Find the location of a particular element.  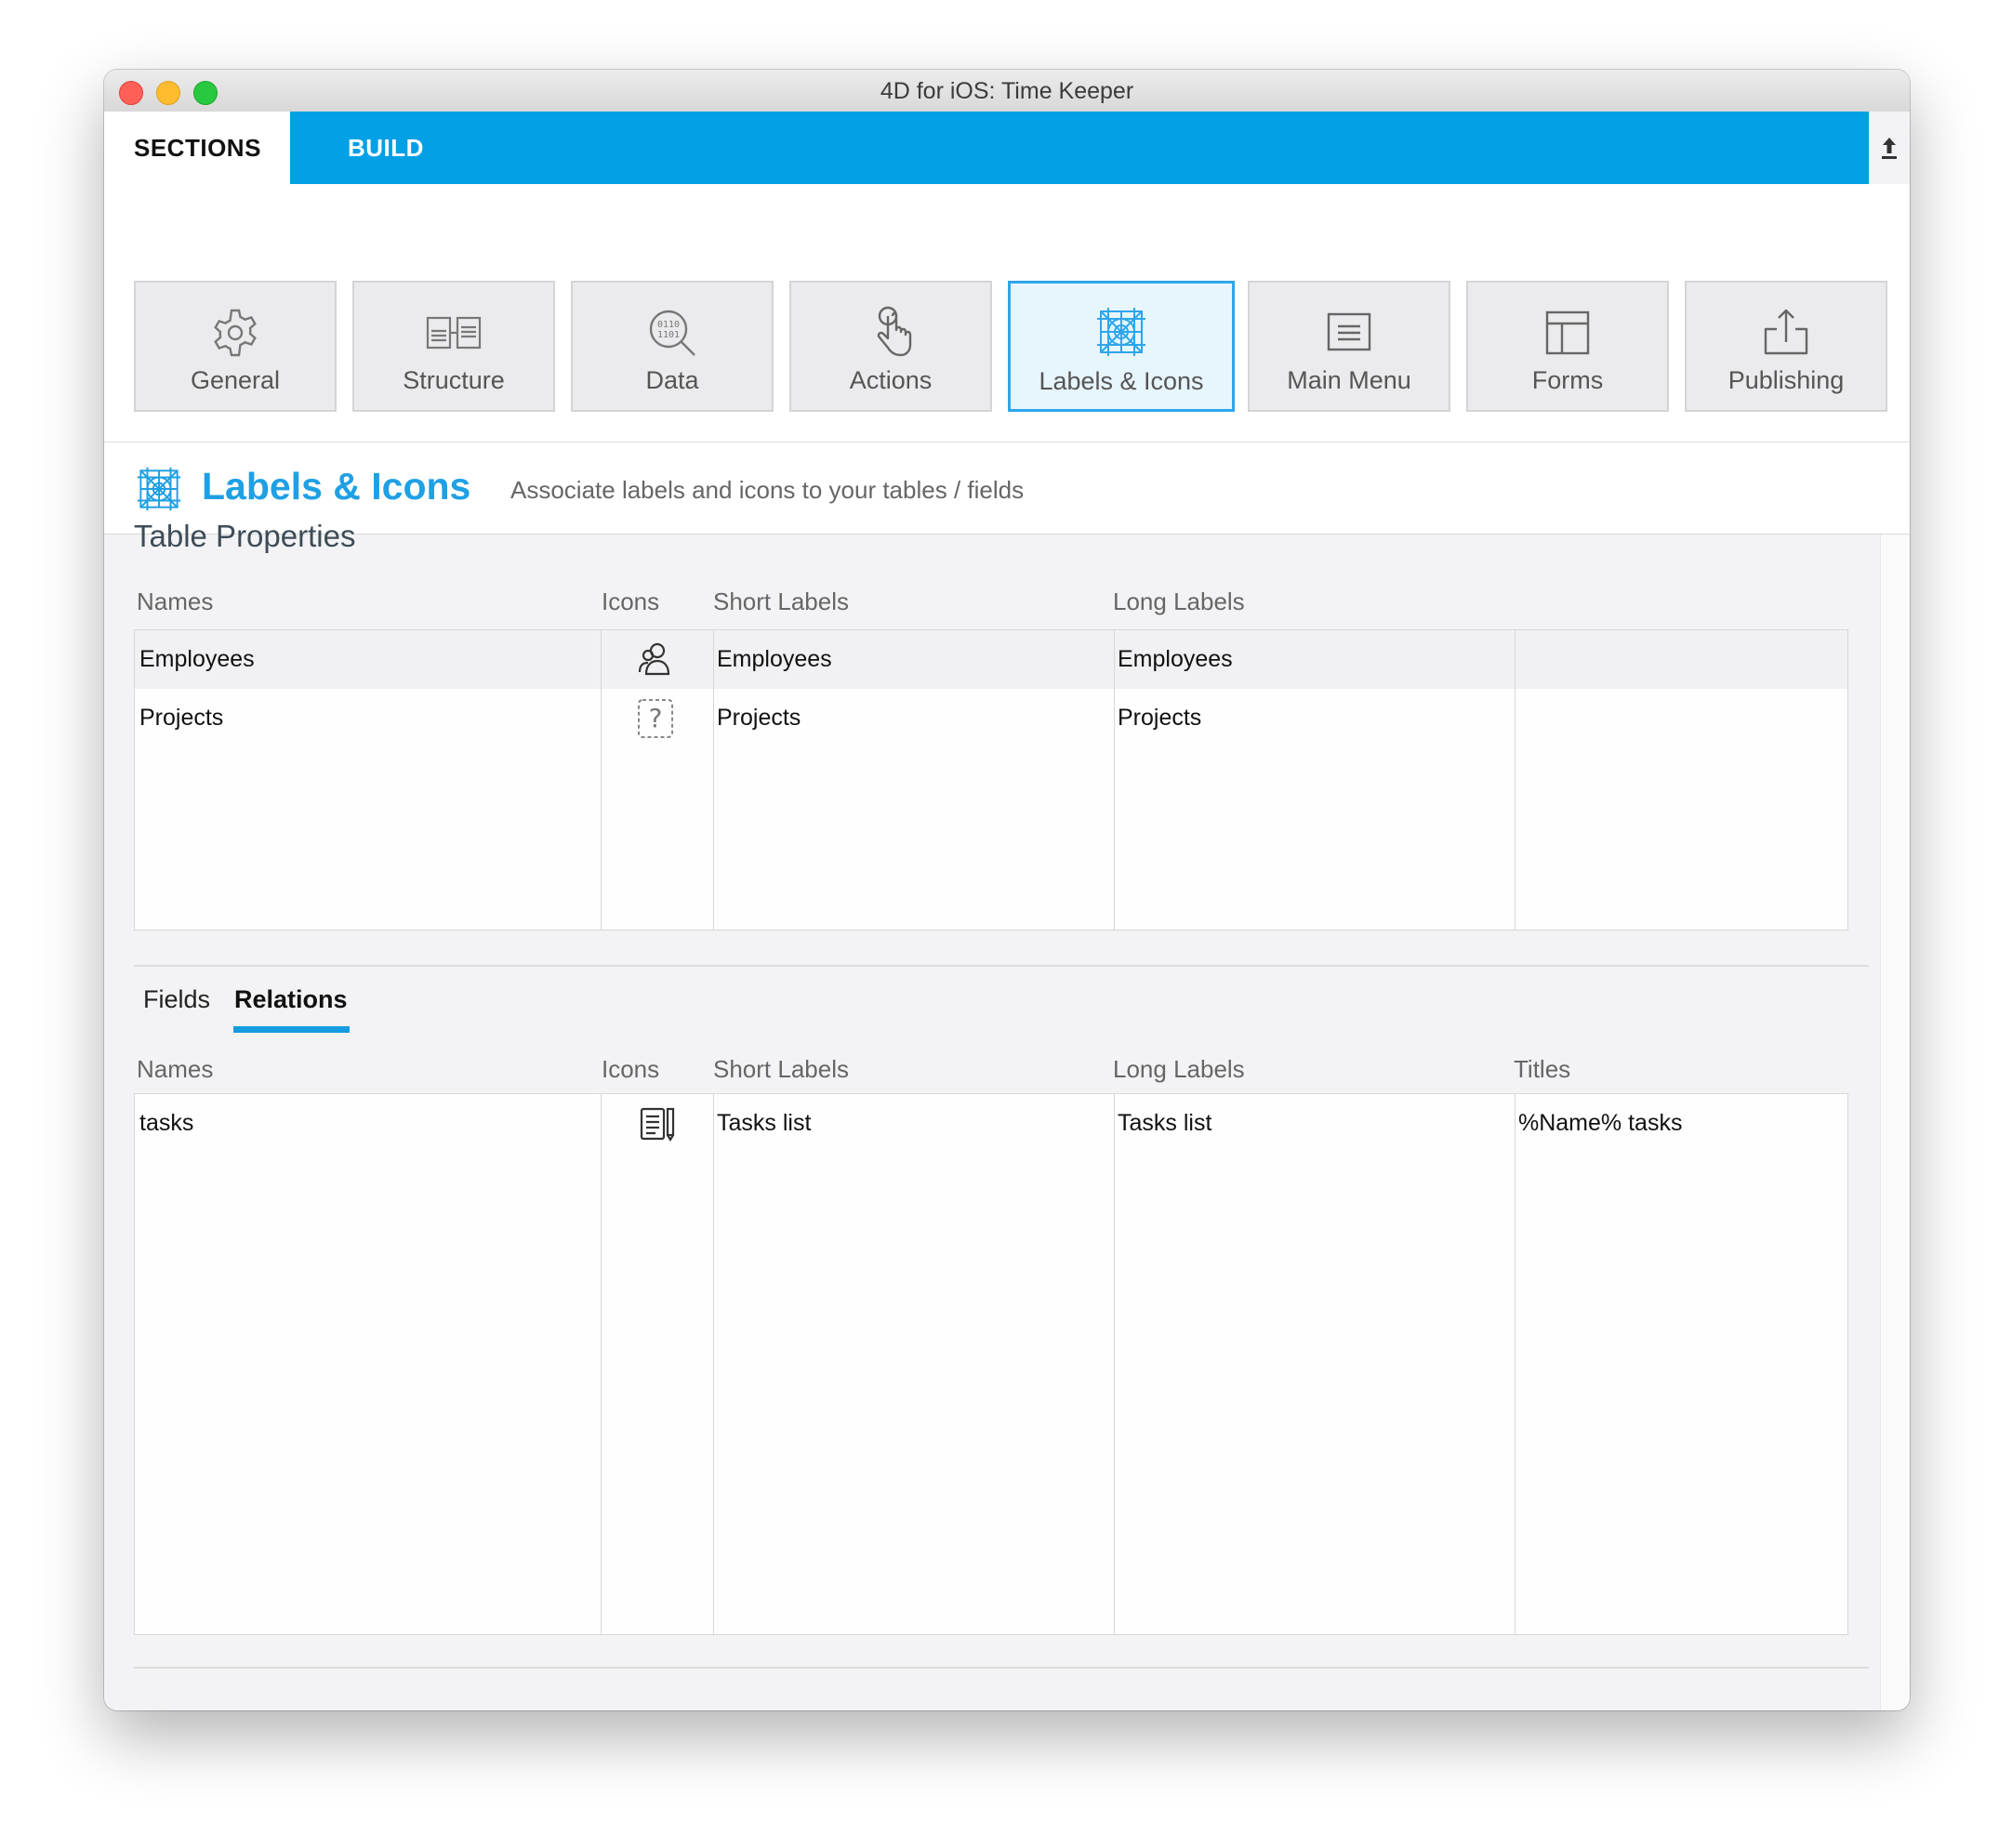

section-structure-label: Structure is located at coordinates (454, 380).